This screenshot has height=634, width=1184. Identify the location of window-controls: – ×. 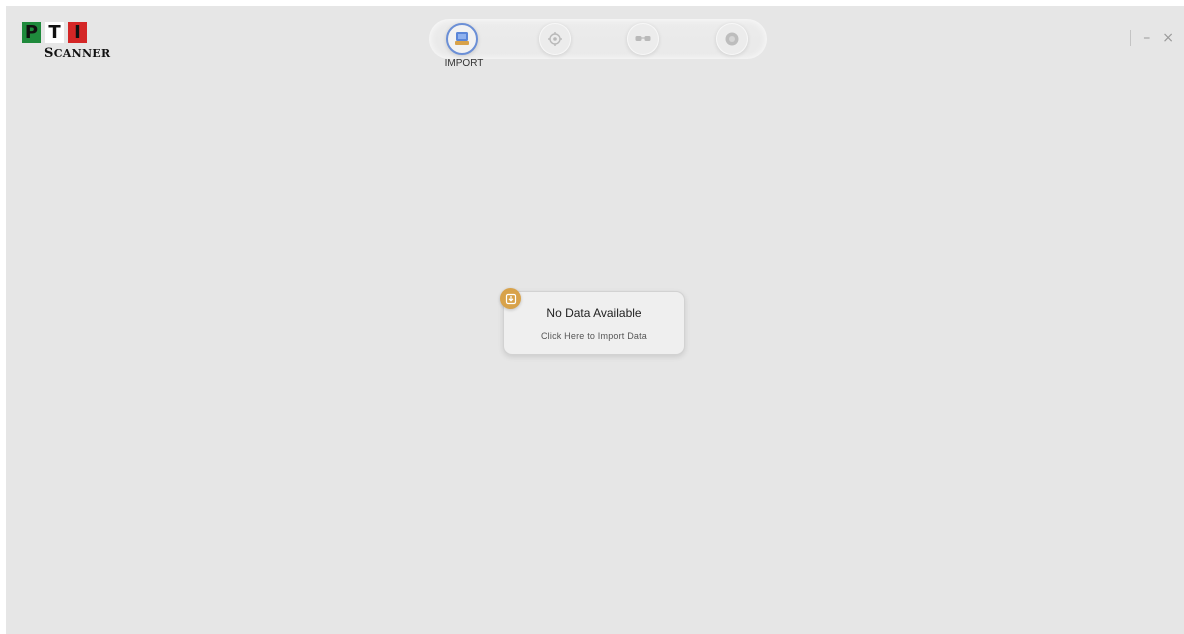
(1152, 38).